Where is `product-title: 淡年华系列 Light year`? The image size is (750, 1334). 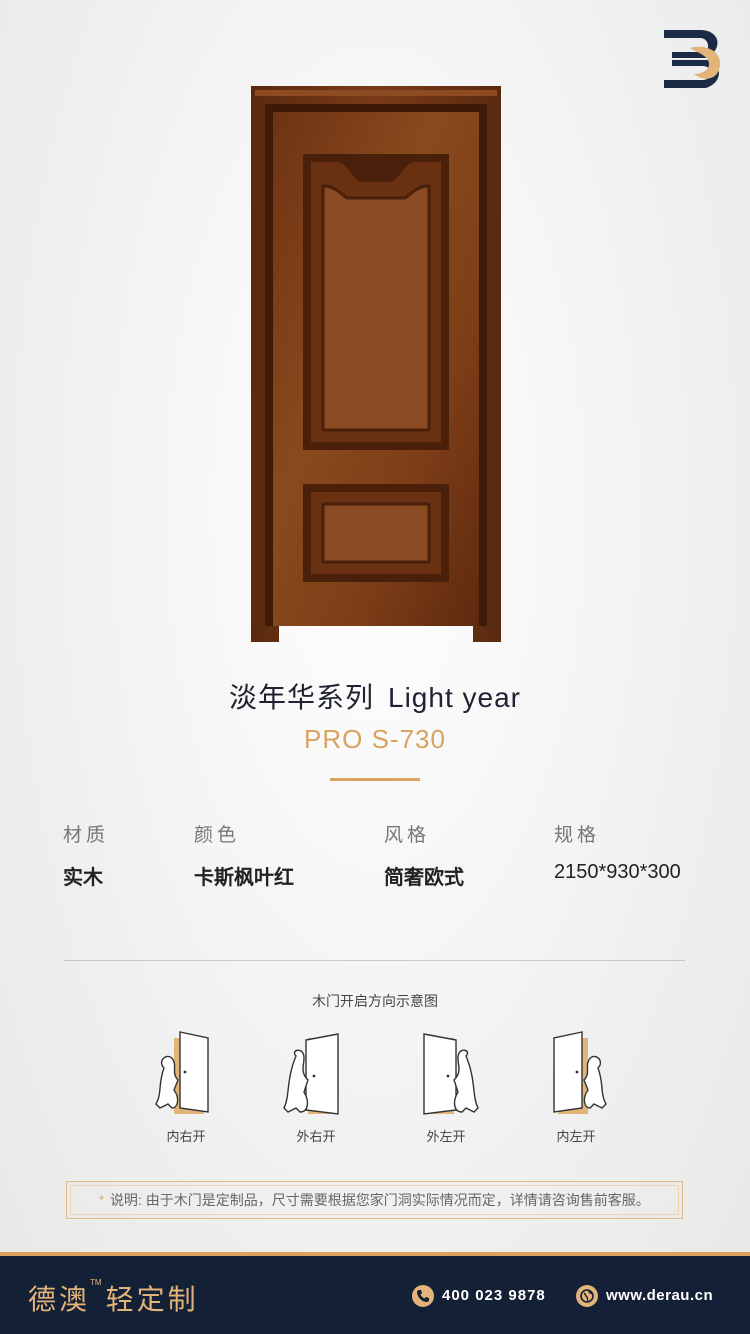 product-title: 淡年华系列 Light year is located at coordinates (375, 696).